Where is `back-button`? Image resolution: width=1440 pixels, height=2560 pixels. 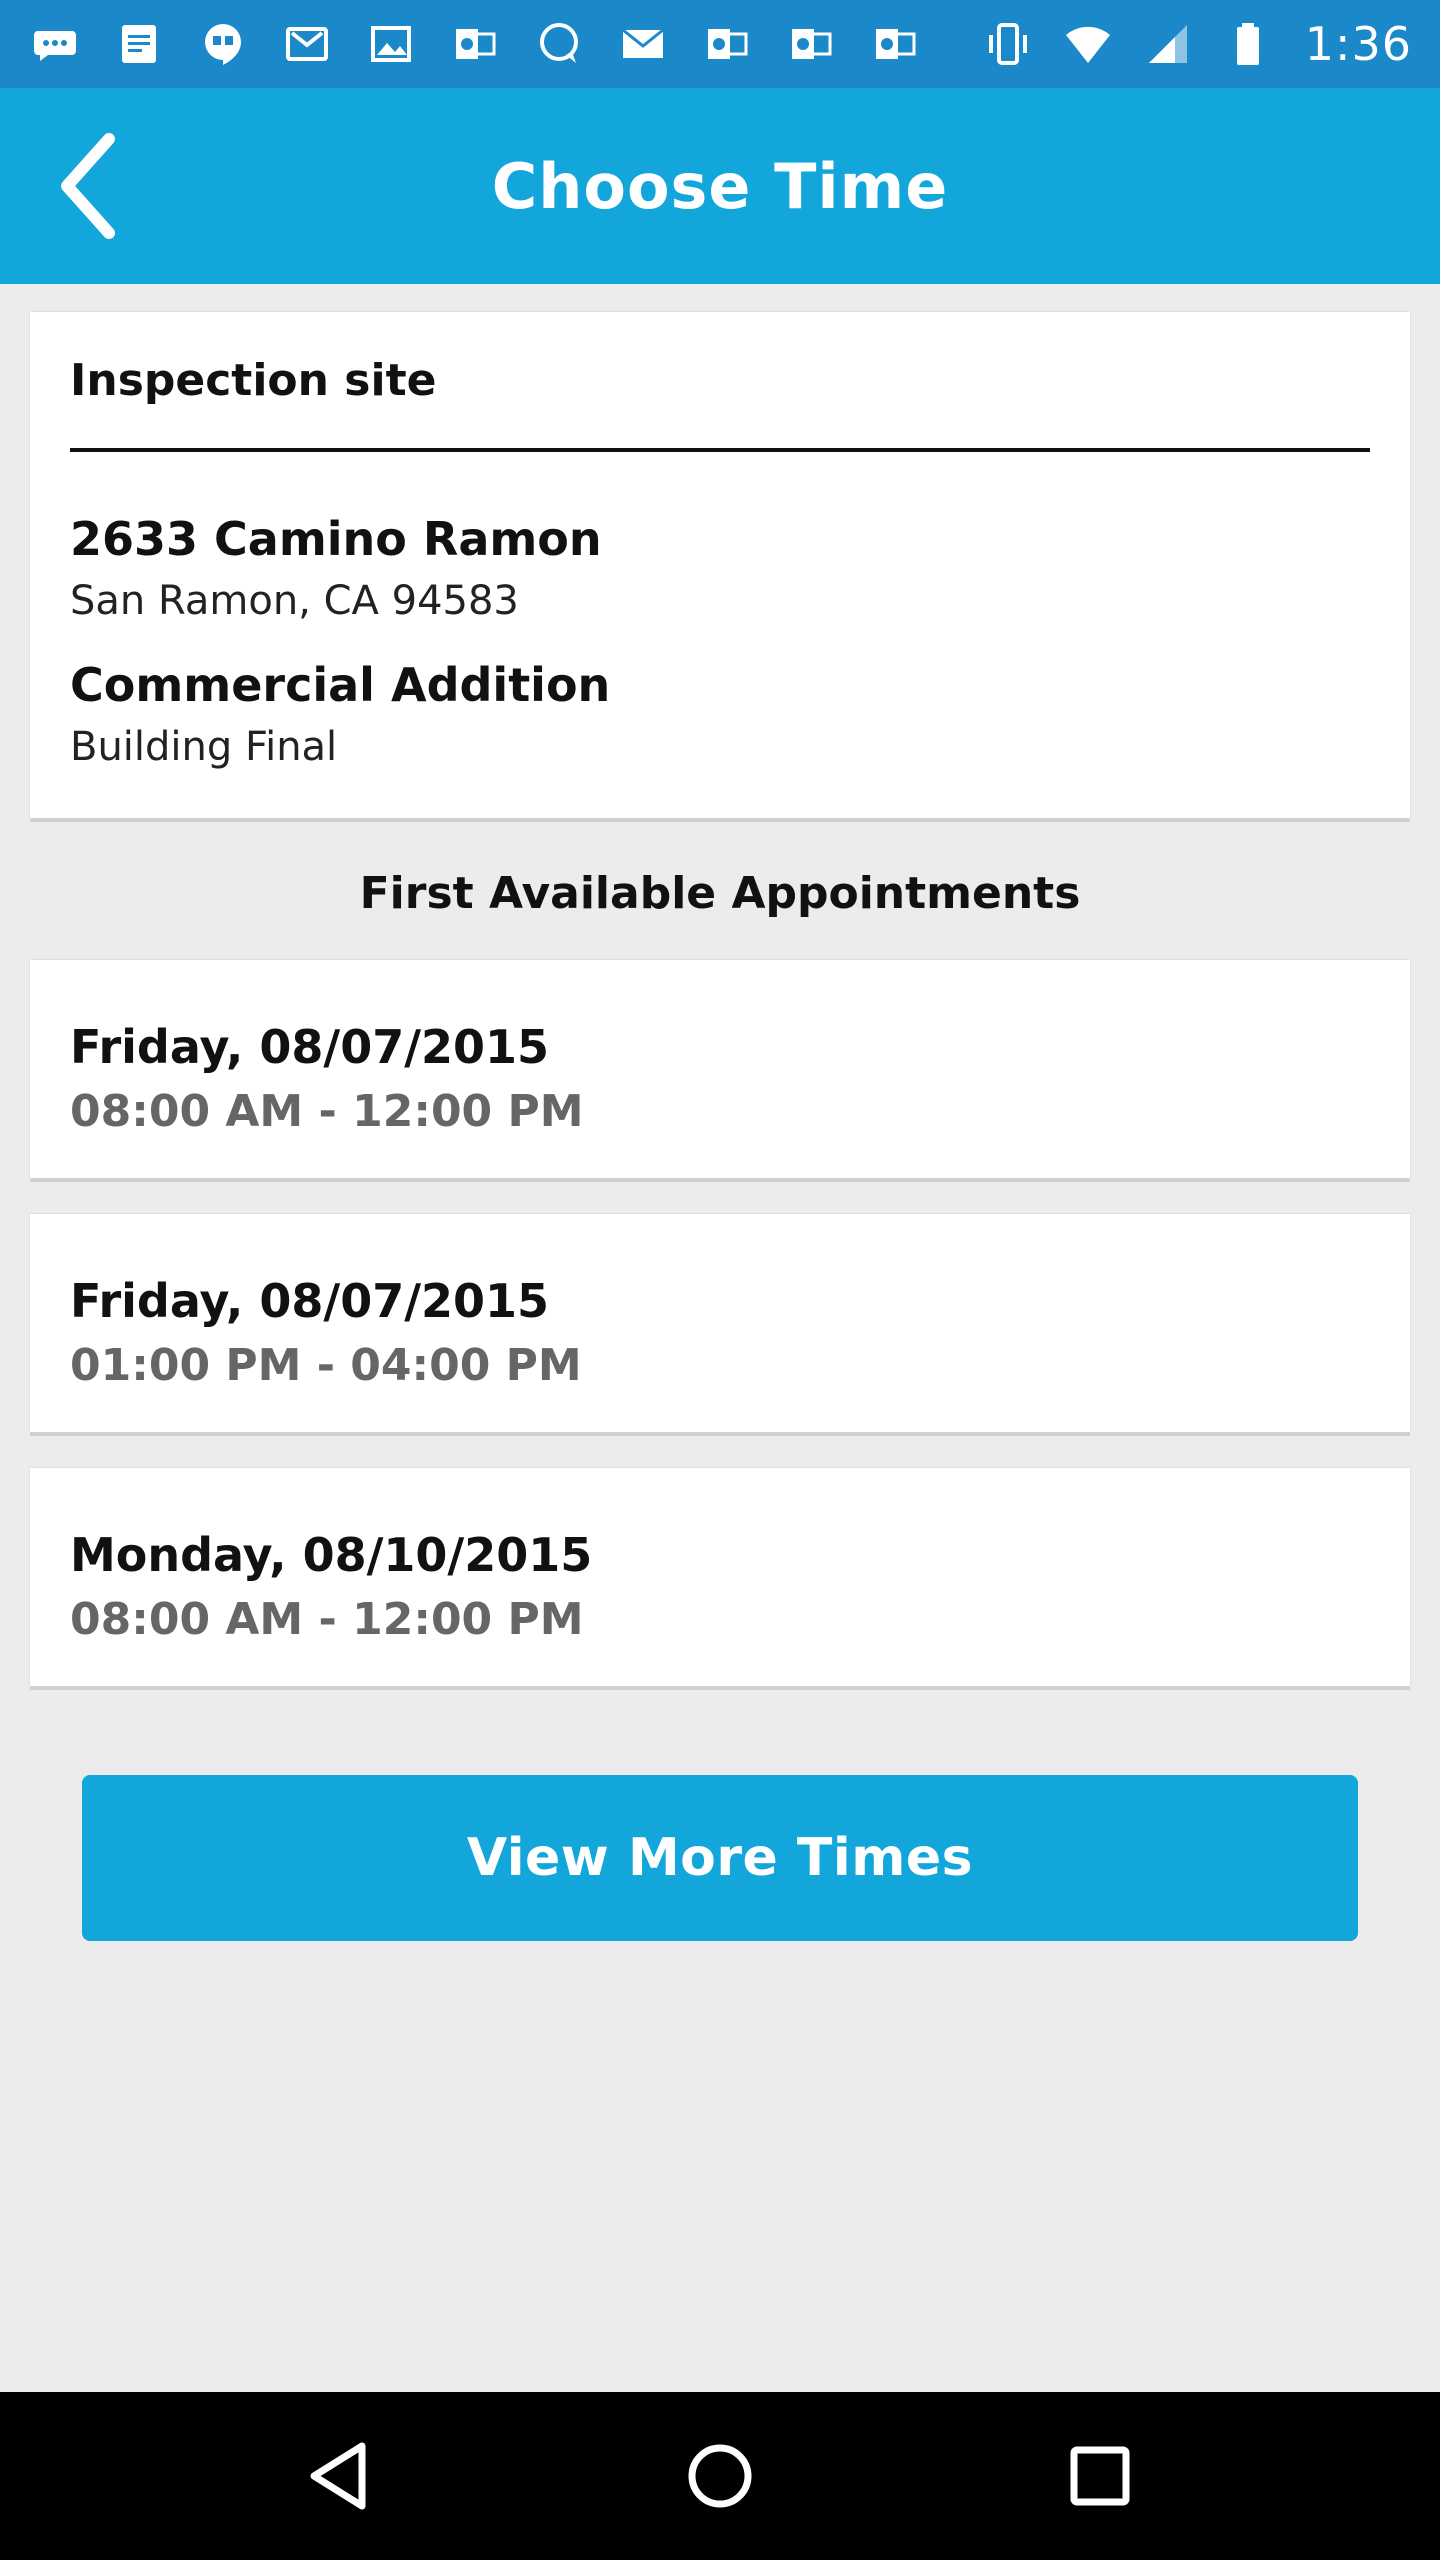
back-button is located at coordinates (90, 186).